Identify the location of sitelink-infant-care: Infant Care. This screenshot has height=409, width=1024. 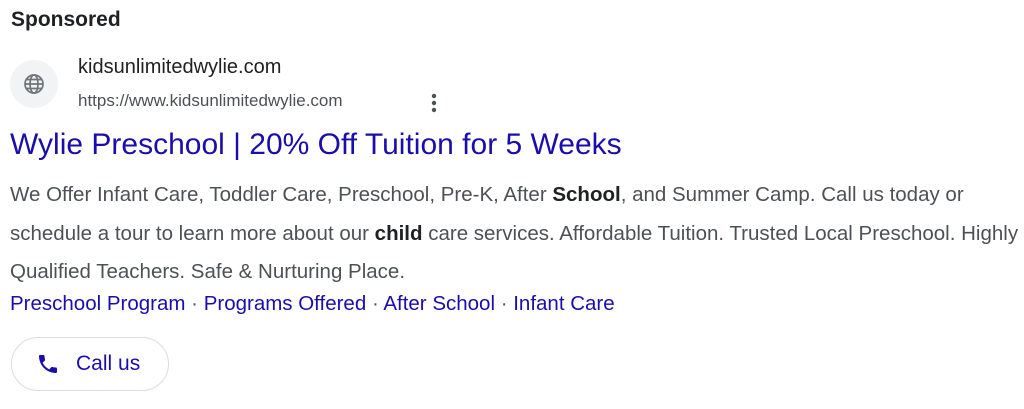
(563, 303).